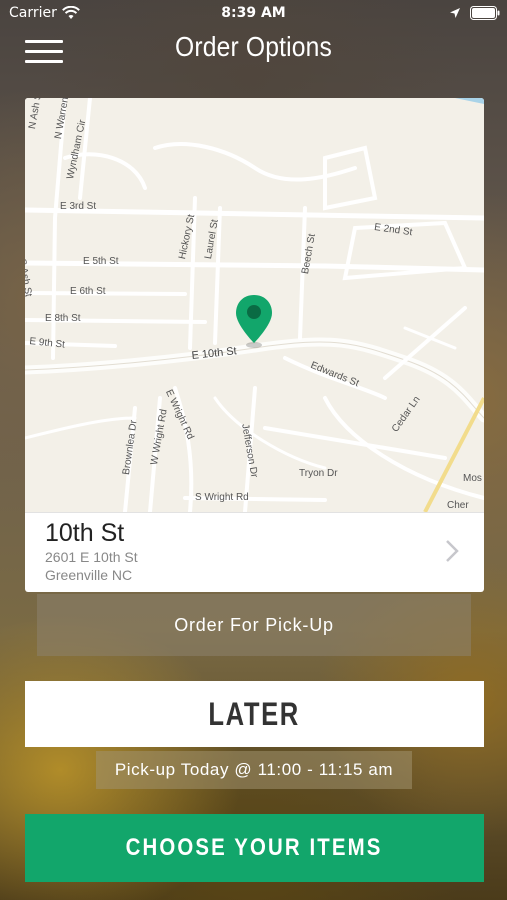 This screenshot has width=507, height=900. What do you see at coordinates (472, 478) in the screenshot?
I see `street-label: Mos` at bounding box center [472, 478].